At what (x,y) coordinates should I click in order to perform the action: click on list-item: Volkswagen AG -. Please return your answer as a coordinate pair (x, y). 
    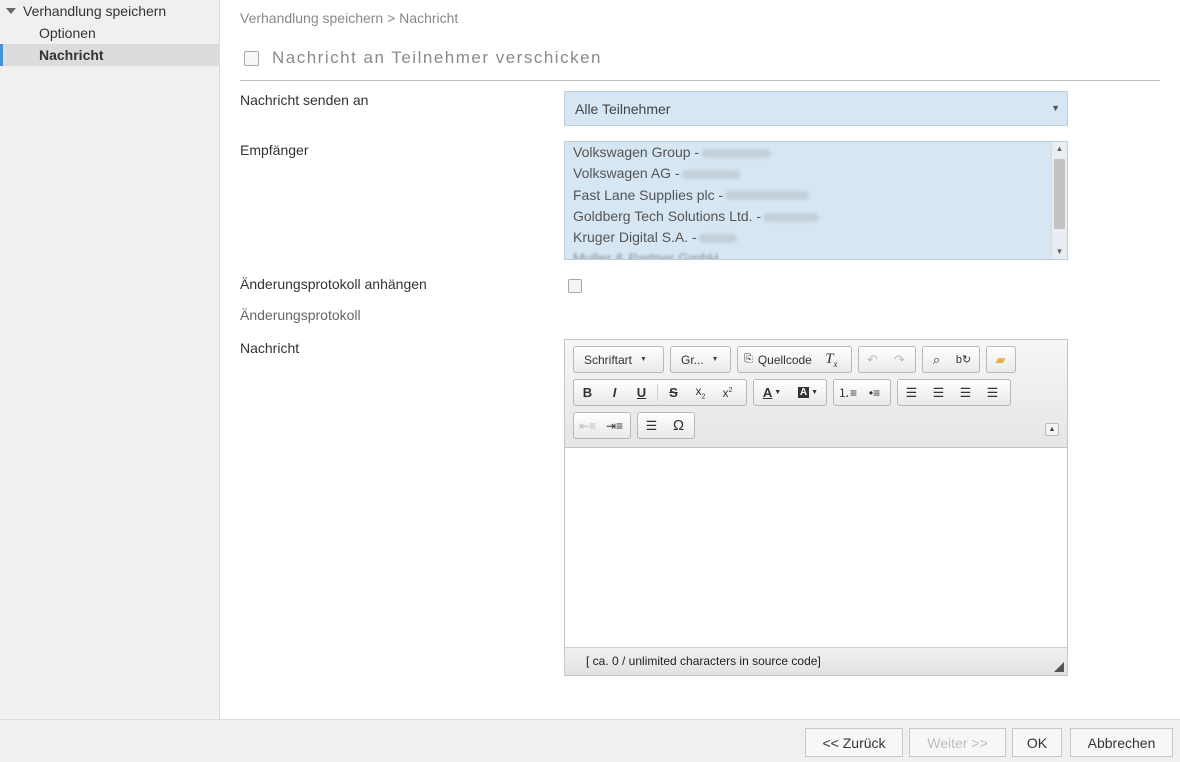
    Looking at the image, I should click on (816, 173).